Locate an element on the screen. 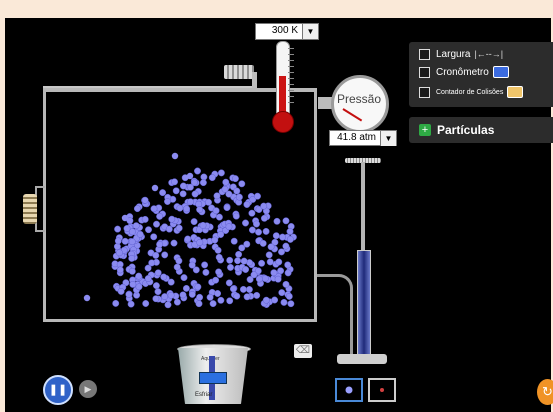 The width and height of the screenshot is (553, 412). eraser-icon: ⌫ is located at coordinates (303, 351).